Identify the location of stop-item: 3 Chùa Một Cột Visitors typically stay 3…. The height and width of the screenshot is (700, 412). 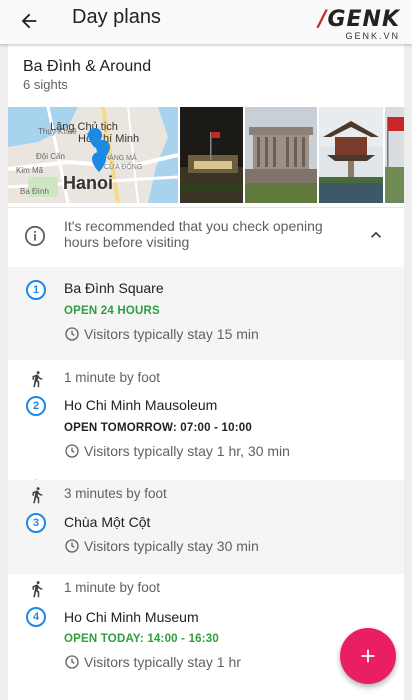
(206, 541).